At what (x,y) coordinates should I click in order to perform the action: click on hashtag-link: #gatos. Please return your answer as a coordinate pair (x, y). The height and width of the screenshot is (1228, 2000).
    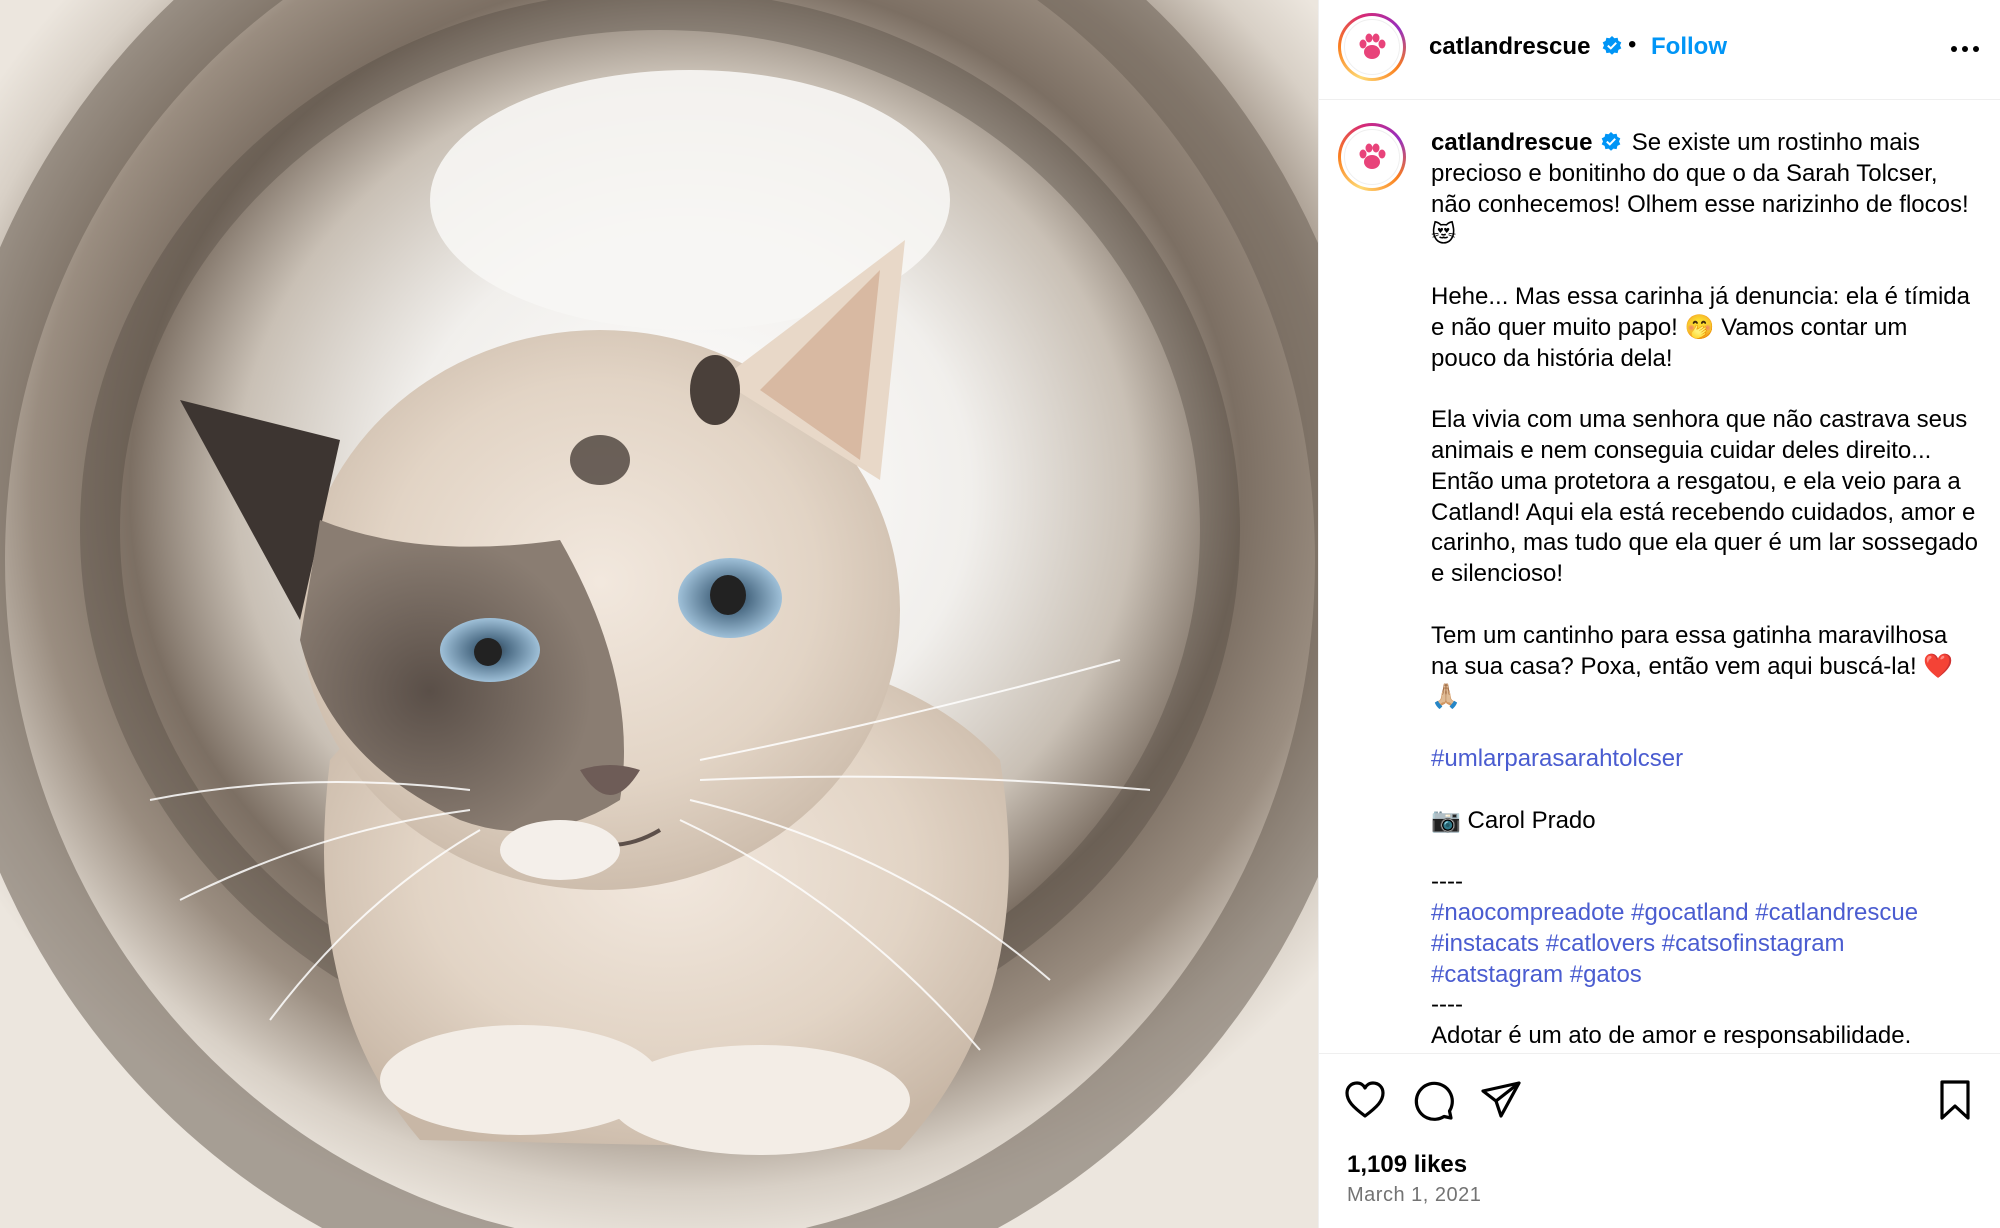
    Looking at the image, I should click on (1606, 974).